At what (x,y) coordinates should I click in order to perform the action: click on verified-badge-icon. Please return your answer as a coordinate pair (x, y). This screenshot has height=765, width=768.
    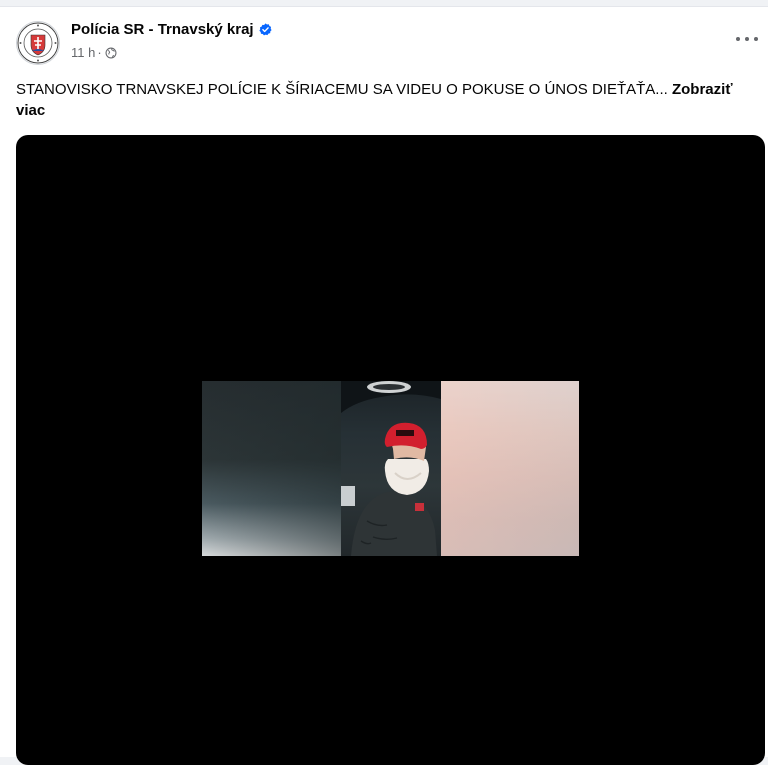
    Looking at the image, I should click on (265, 29).